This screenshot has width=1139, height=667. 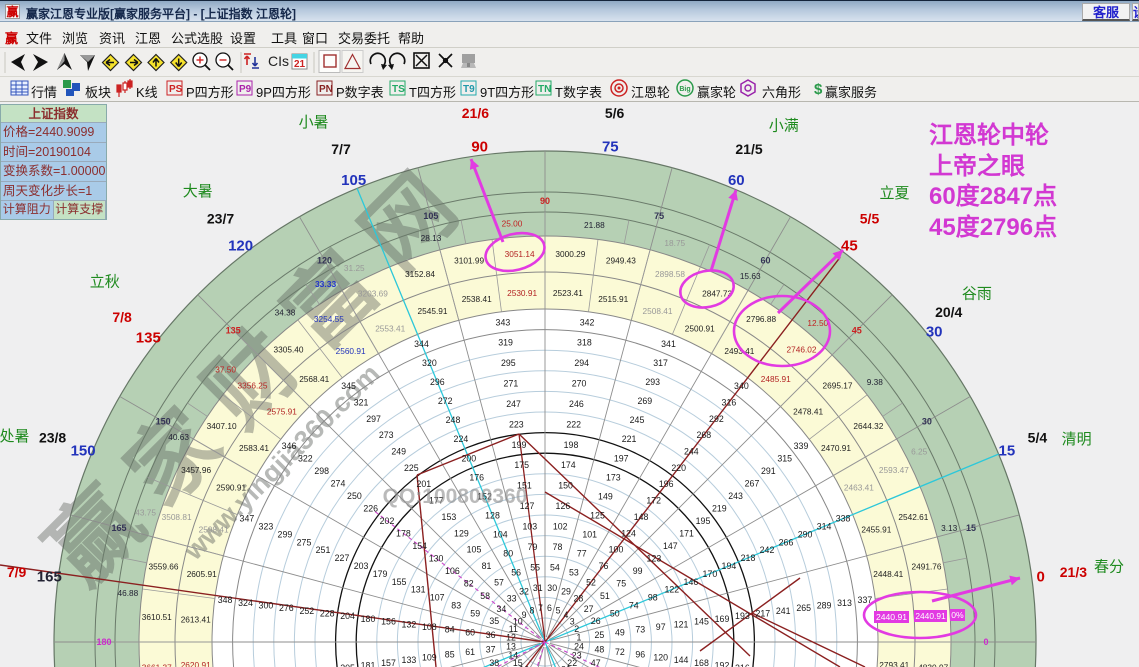 I want to click on svg-text: 73, so click(x=640, y=630).